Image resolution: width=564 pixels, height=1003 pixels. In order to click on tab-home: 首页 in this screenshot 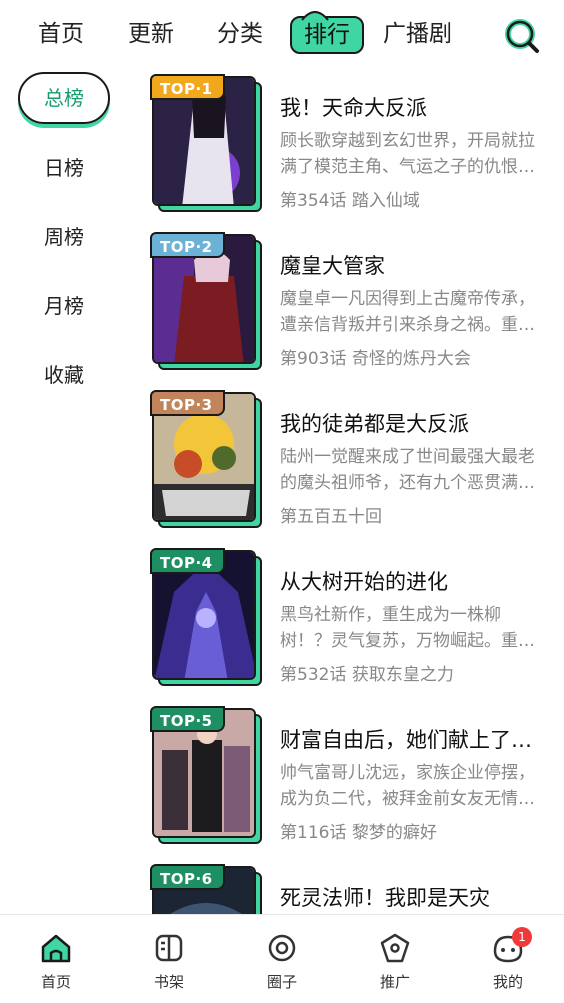, I will do `click(61, 34)`.